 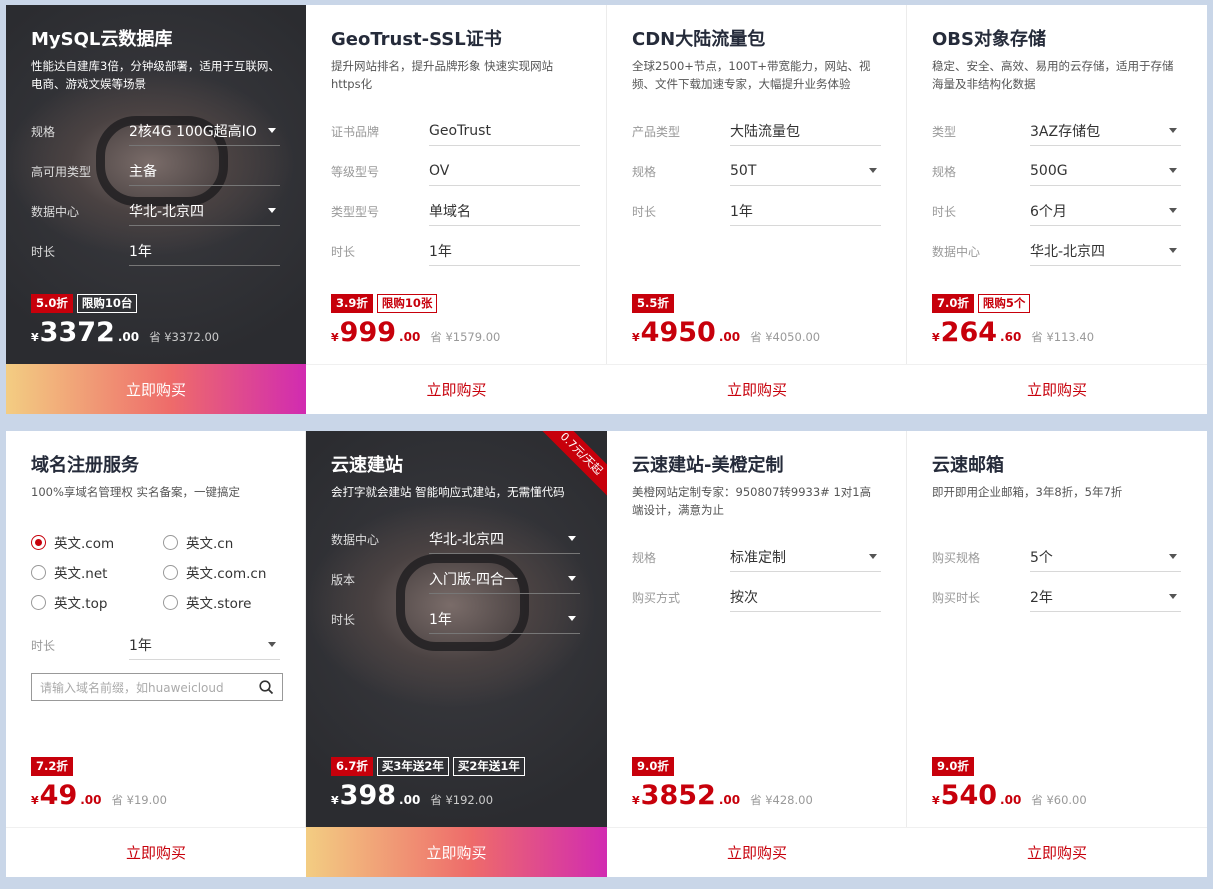 I want to click on duration-select: 2年, so click(x=1105, y=597).